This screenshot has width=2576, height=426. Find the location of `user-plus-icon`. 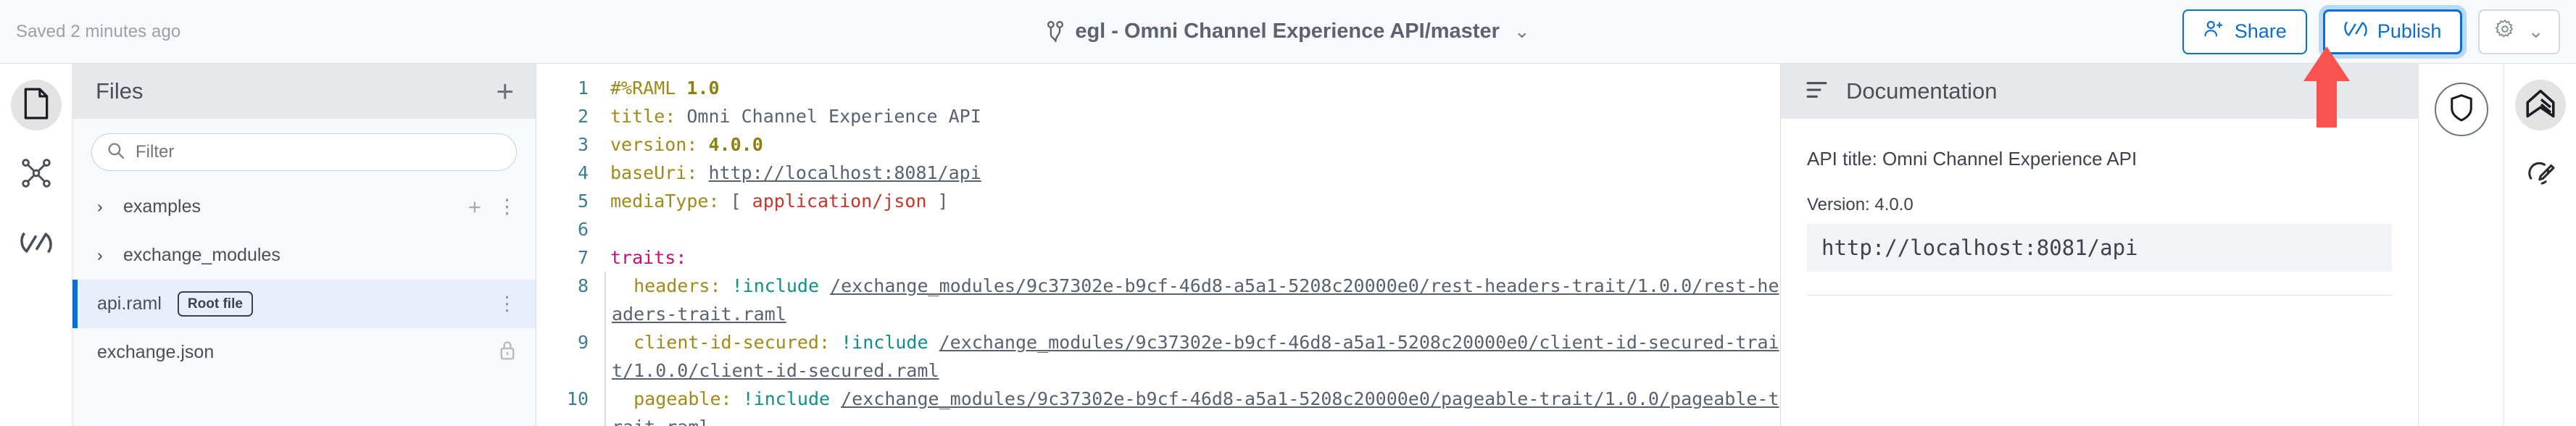

user-plus-icon is located at coordinates (2213, 31).